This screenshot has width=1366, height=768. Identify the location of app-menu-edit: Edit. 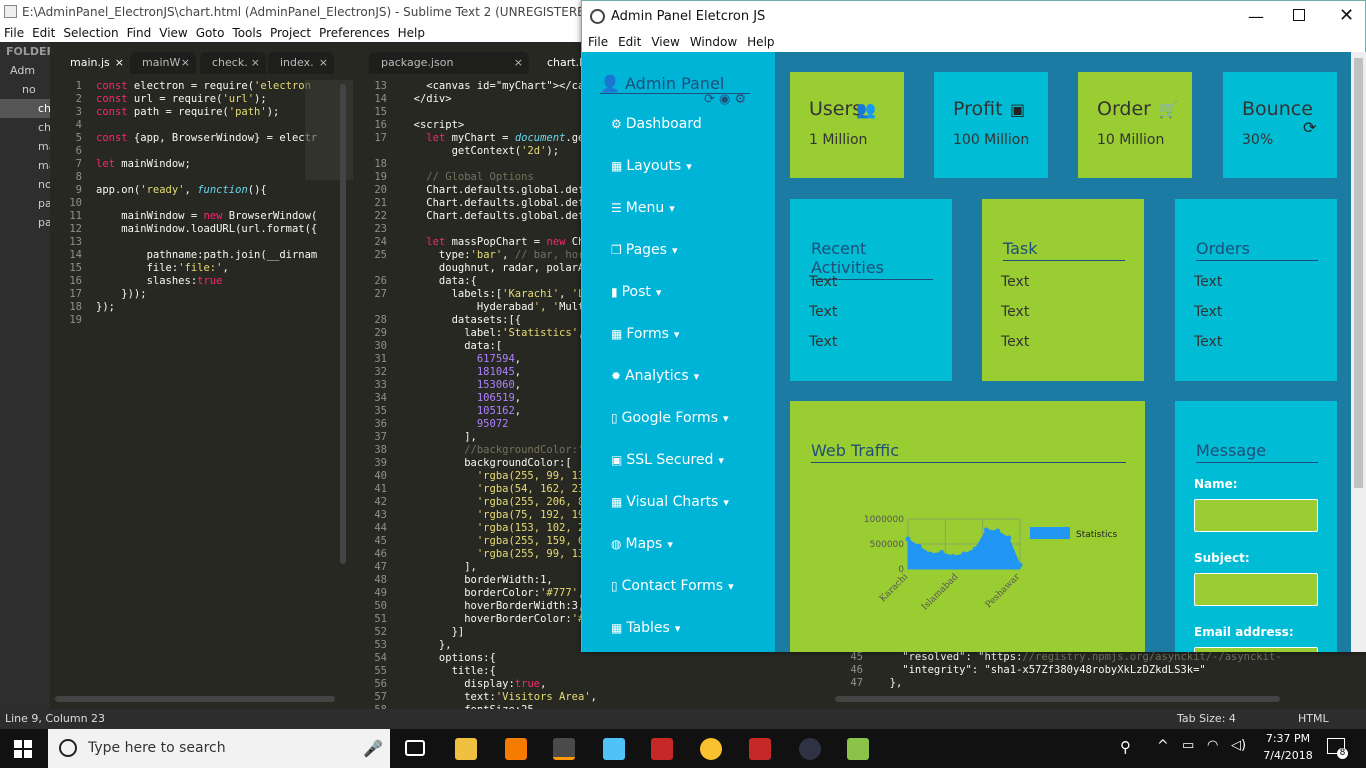
(628, 42).